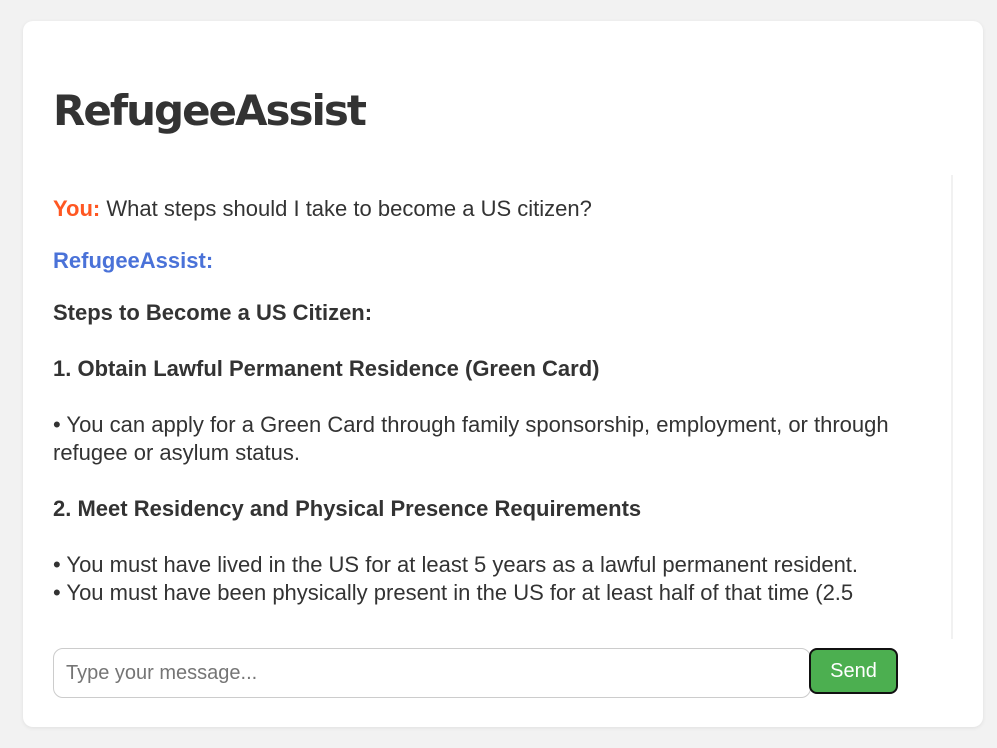  Describe the element at coordinates (489, 261) in the screenshot. I see `bot-label-row: RefugeeAssist:` at that location.